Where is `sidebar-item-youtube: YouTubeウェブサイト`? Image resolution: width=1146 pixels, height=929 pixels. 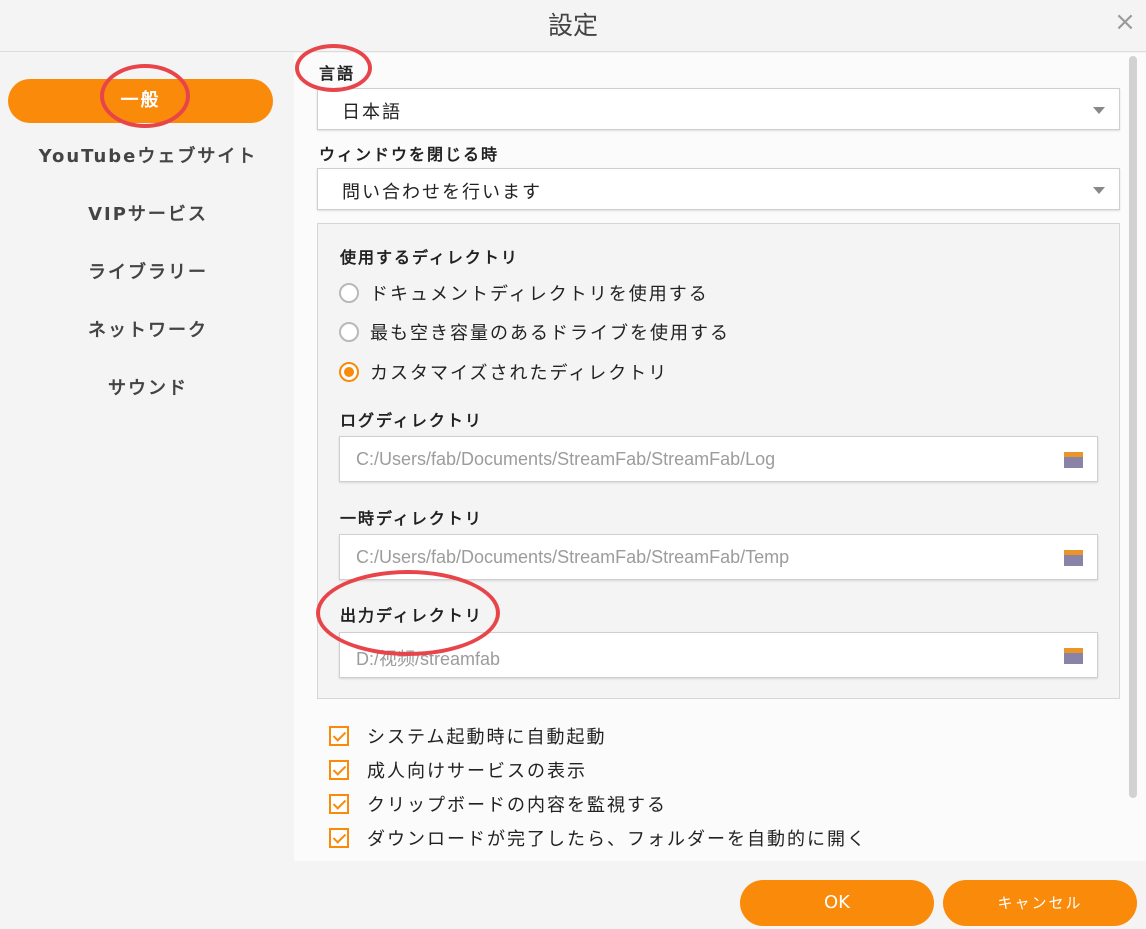 sidebar-item-youtube: YouTubeウェブサイト is located at coordinates (148, 157).